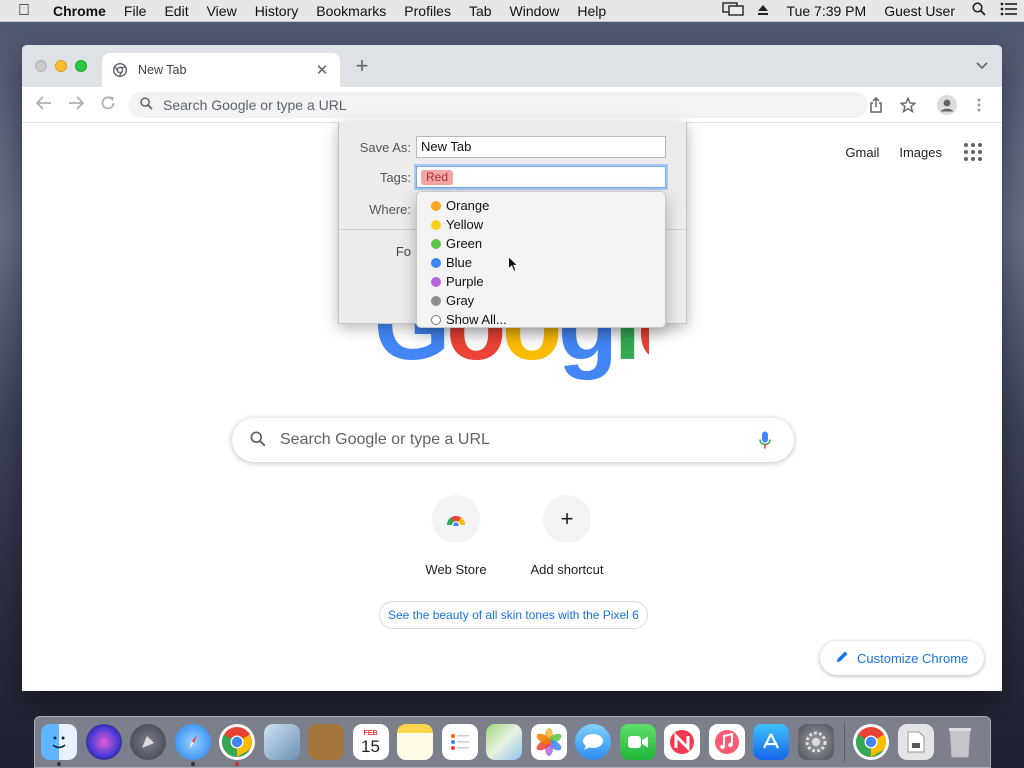 The height and width of the screenshot is (768, 1024). I want to click on tags-field: Red, so click(541, 177).